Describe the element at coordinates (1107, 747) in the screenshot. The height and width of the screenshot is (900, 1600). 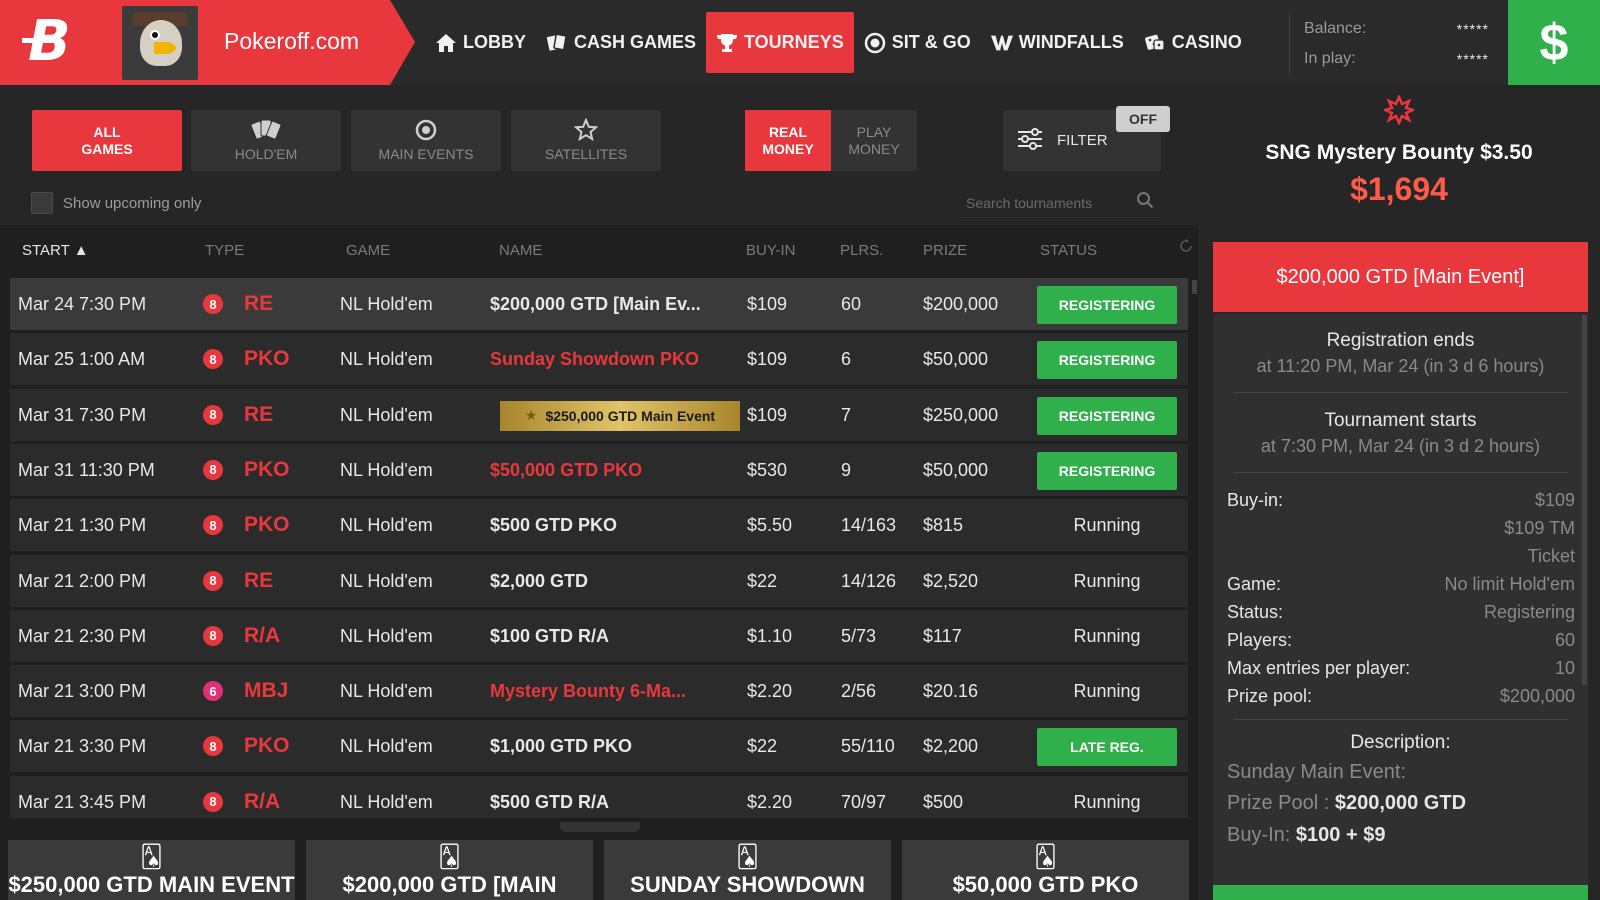
I see `status-button: LATE REG.` at that location.